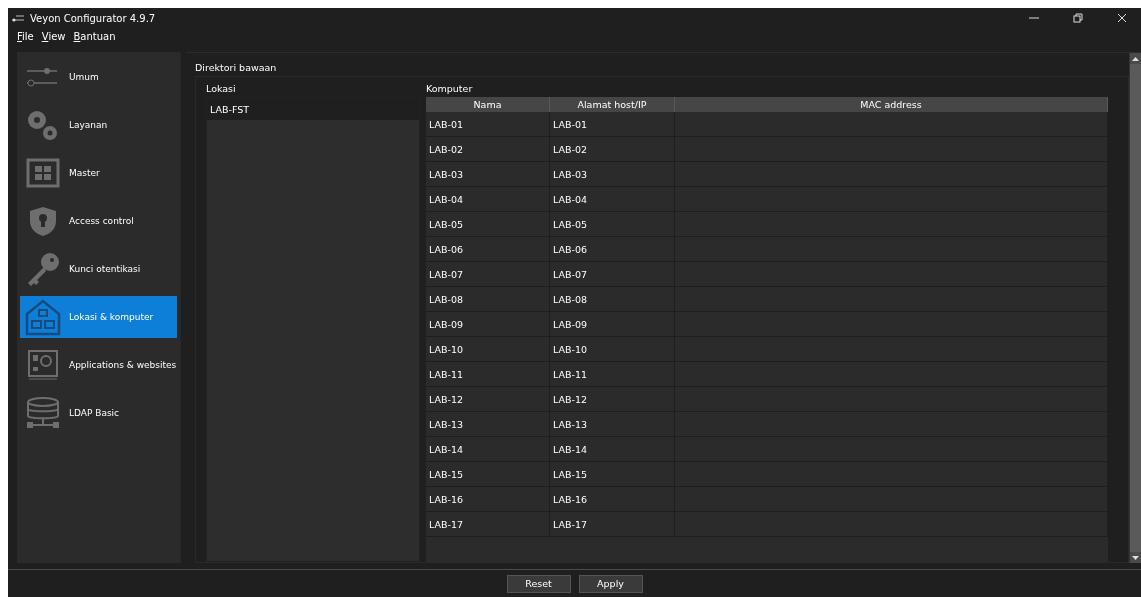 This screenshot has width=1141, height=597. What do you see at coordinates (25, 36) in the screenshot?
I see `menu-item: File` at bounding box center [25, 36].